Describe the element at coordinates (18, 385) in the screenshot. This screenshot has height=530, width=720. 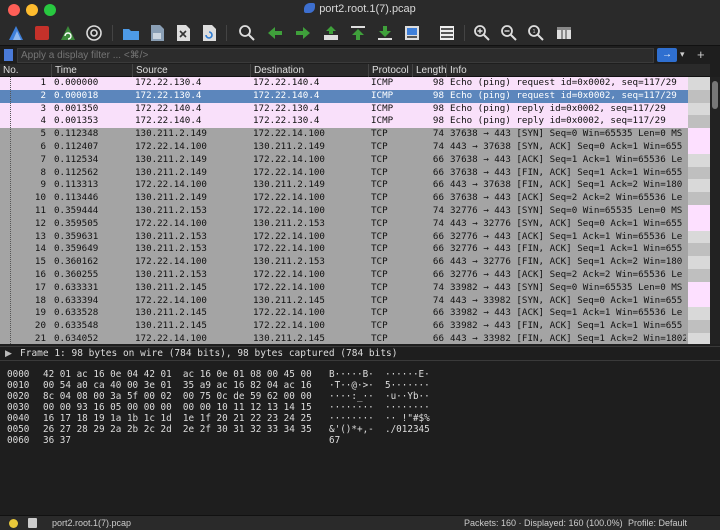
I see `byte-offset: 0010` at that location.